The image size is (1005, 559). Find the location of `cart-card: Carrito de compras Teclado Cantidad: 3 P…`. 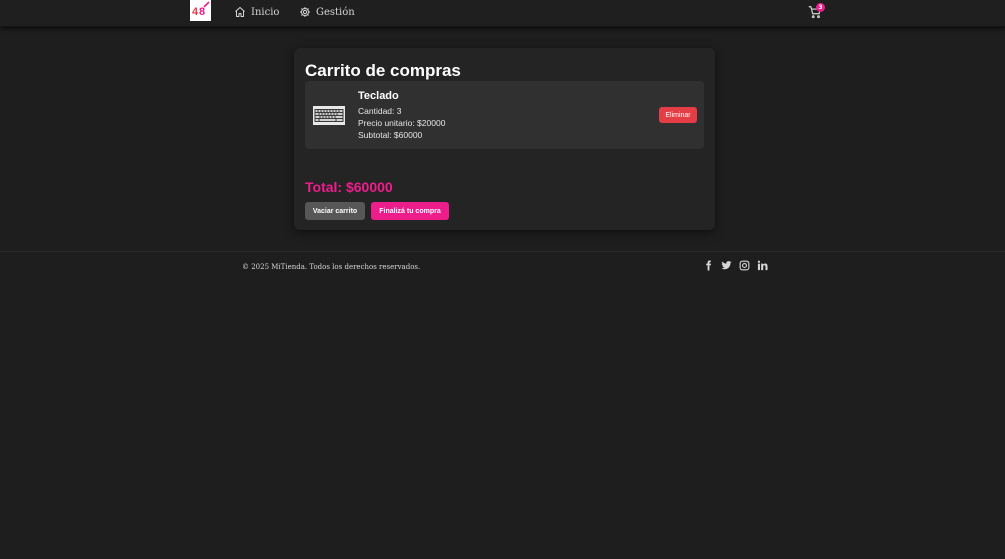

cart-card: Carrito de compras Teclado Cantidad: 3 P… is located at coordinates (504, 139).